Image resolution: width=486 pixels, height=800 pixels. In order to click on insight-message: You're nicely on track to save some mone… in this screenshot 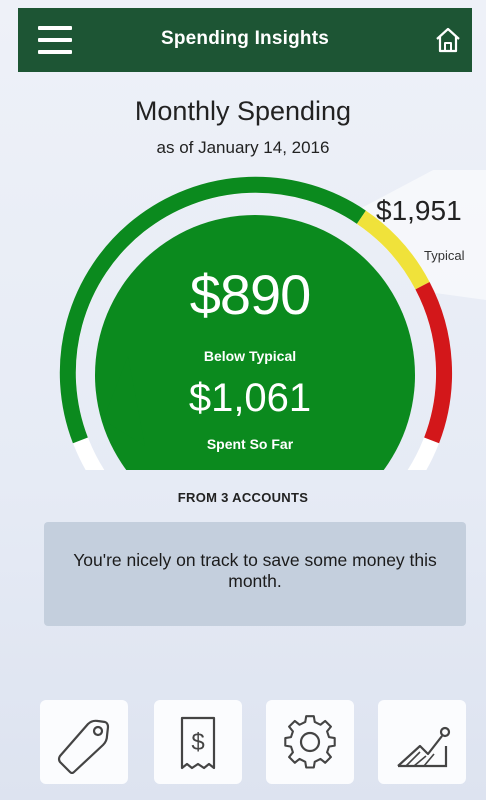, I will do `click(255, 570)`.